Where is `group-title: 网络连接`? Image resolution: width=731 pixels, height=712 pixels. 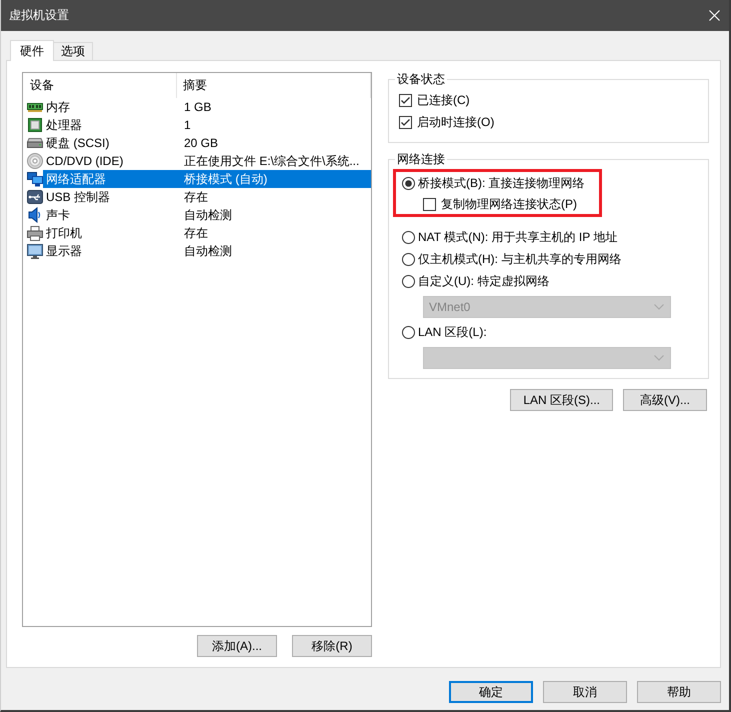 group-title: 网络连接 is located at coordinates (421, 159).